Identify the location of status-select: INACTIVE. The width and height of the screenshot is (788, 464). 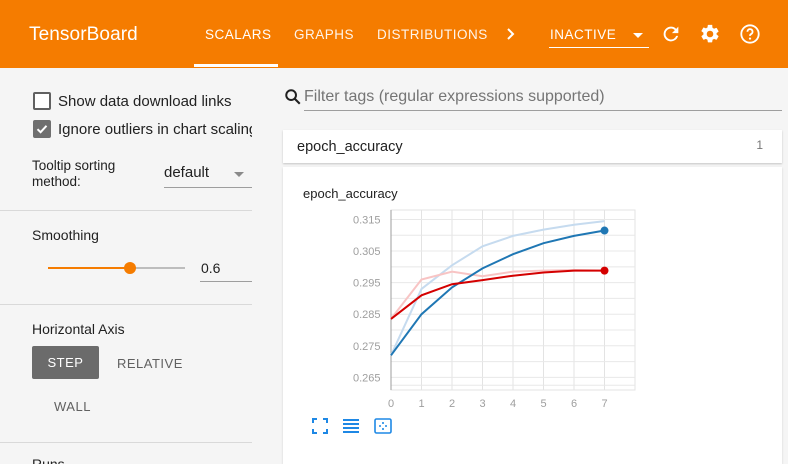
(599, 36).